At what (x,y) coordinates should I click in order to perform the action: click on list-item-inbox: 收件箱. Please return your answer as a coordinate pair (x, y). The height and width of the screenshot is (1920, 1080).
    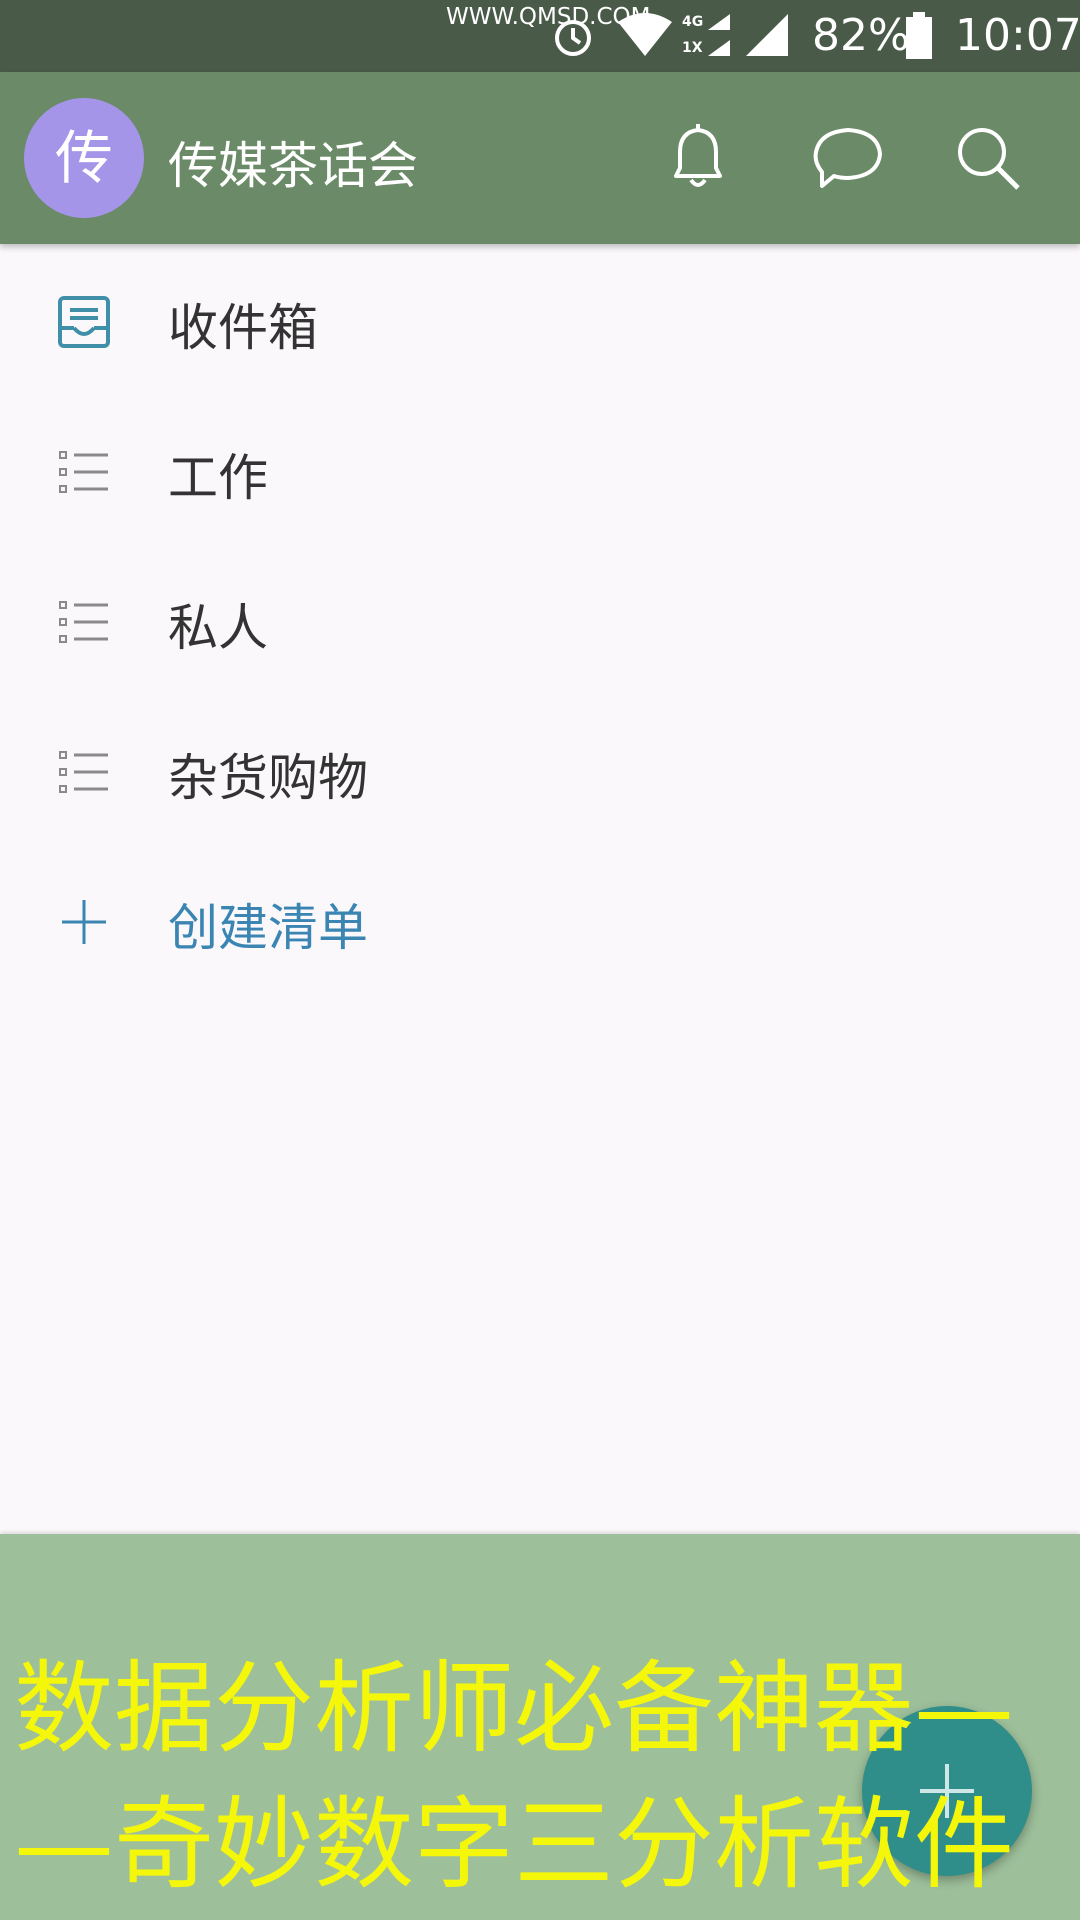
    Looking at the image, I should click on (540, 319).